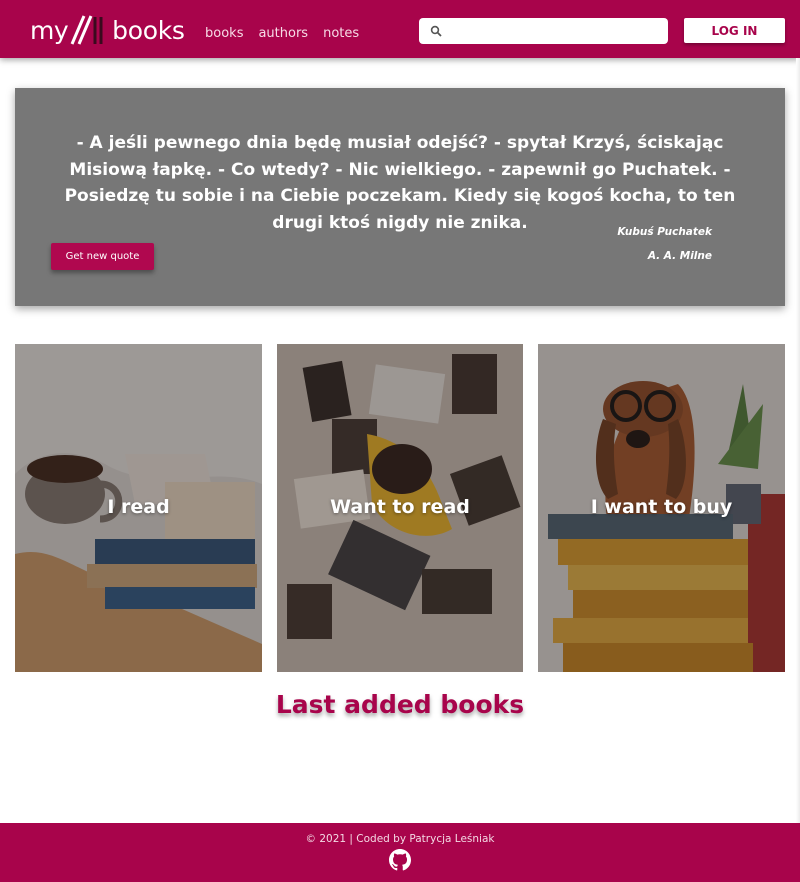 The width and height of the screenshot is (800, 882). Describe the element at coordinates (679, 256) in the screenshot. I see `quote-author: A. A. Milne` at that location.